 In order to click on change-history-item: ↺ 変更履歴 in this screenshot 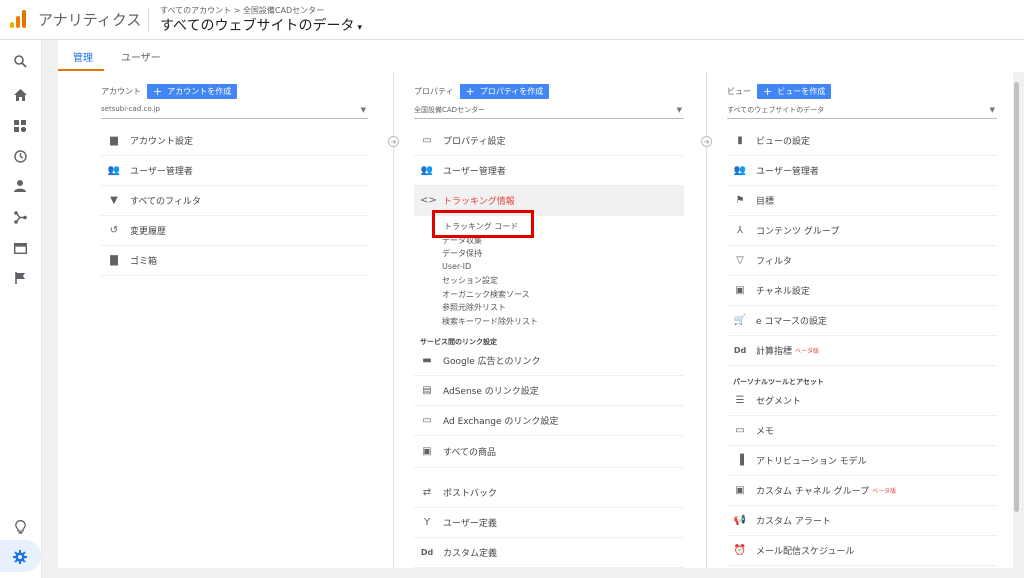, I will do `click(234, 231)`.